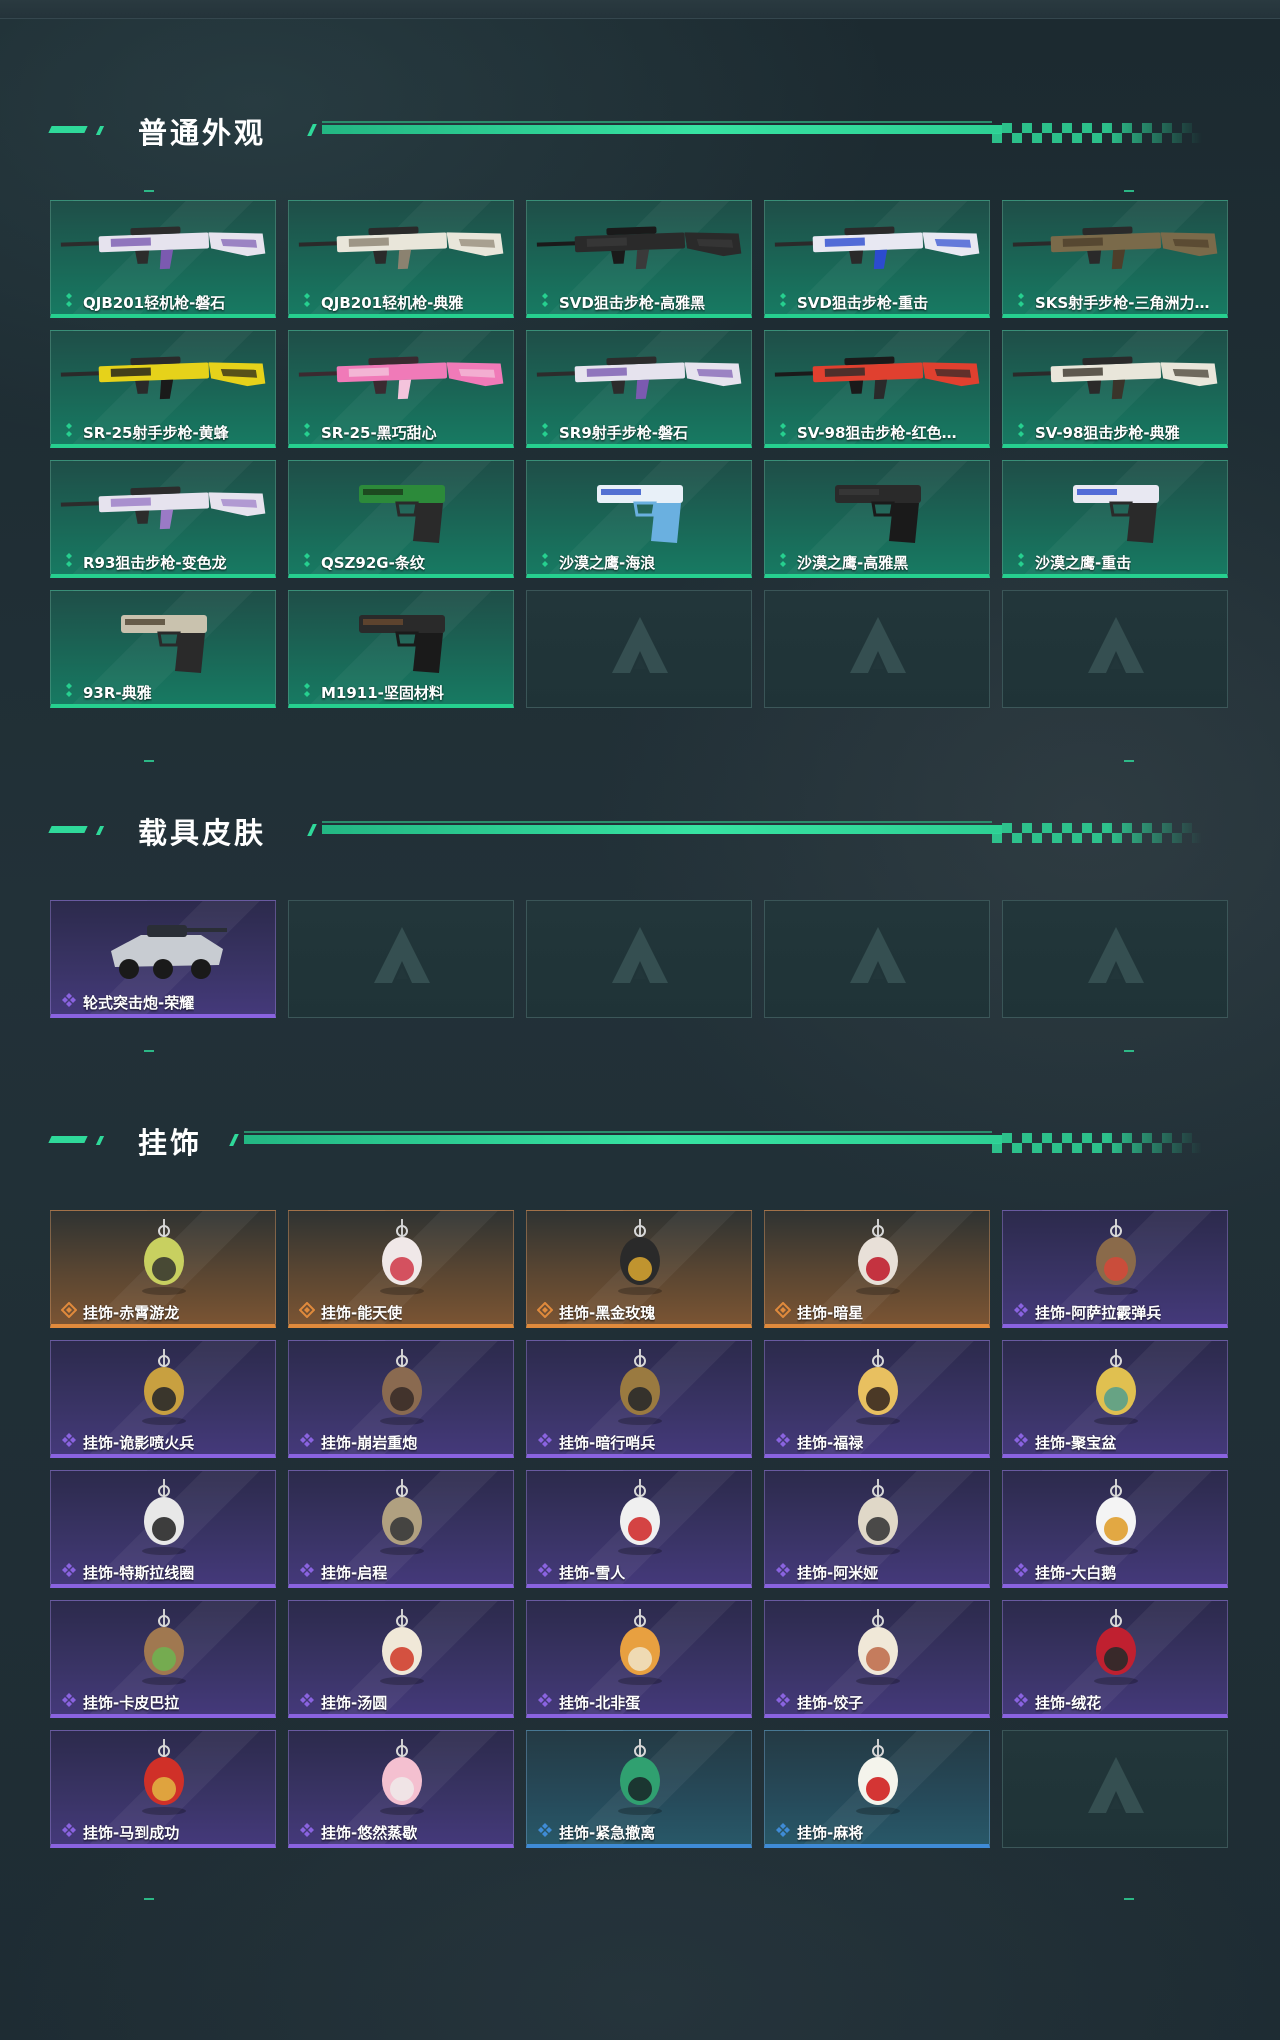 The width and height of the screenshot is (1280, 2040). I want to click on item-card: 挂饰-暗行哨兵, so click(639, 1399).